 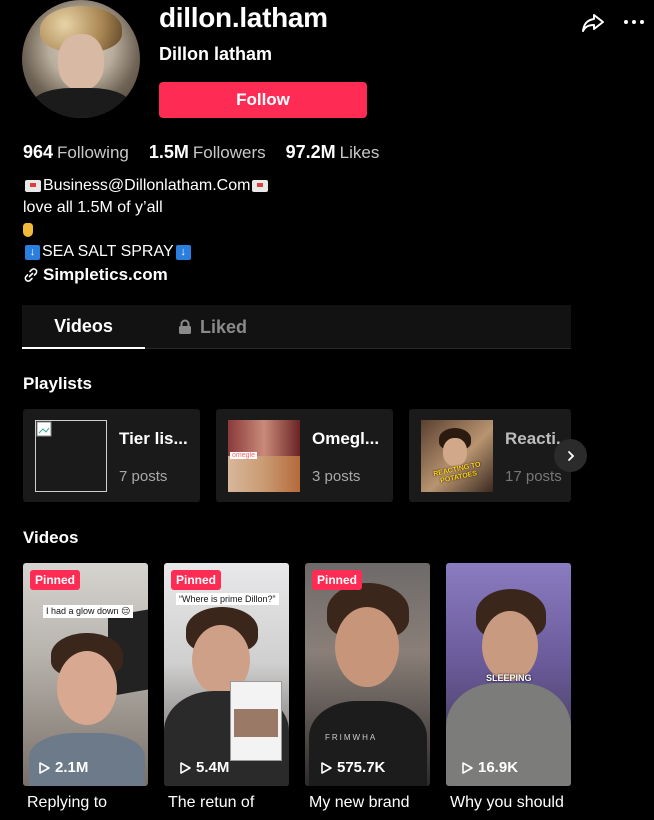 What do you see at coordinates (207, 152) in the screenshot?
I see `stat-followers: 1.5M Followers` at bounding box center [207, 152].